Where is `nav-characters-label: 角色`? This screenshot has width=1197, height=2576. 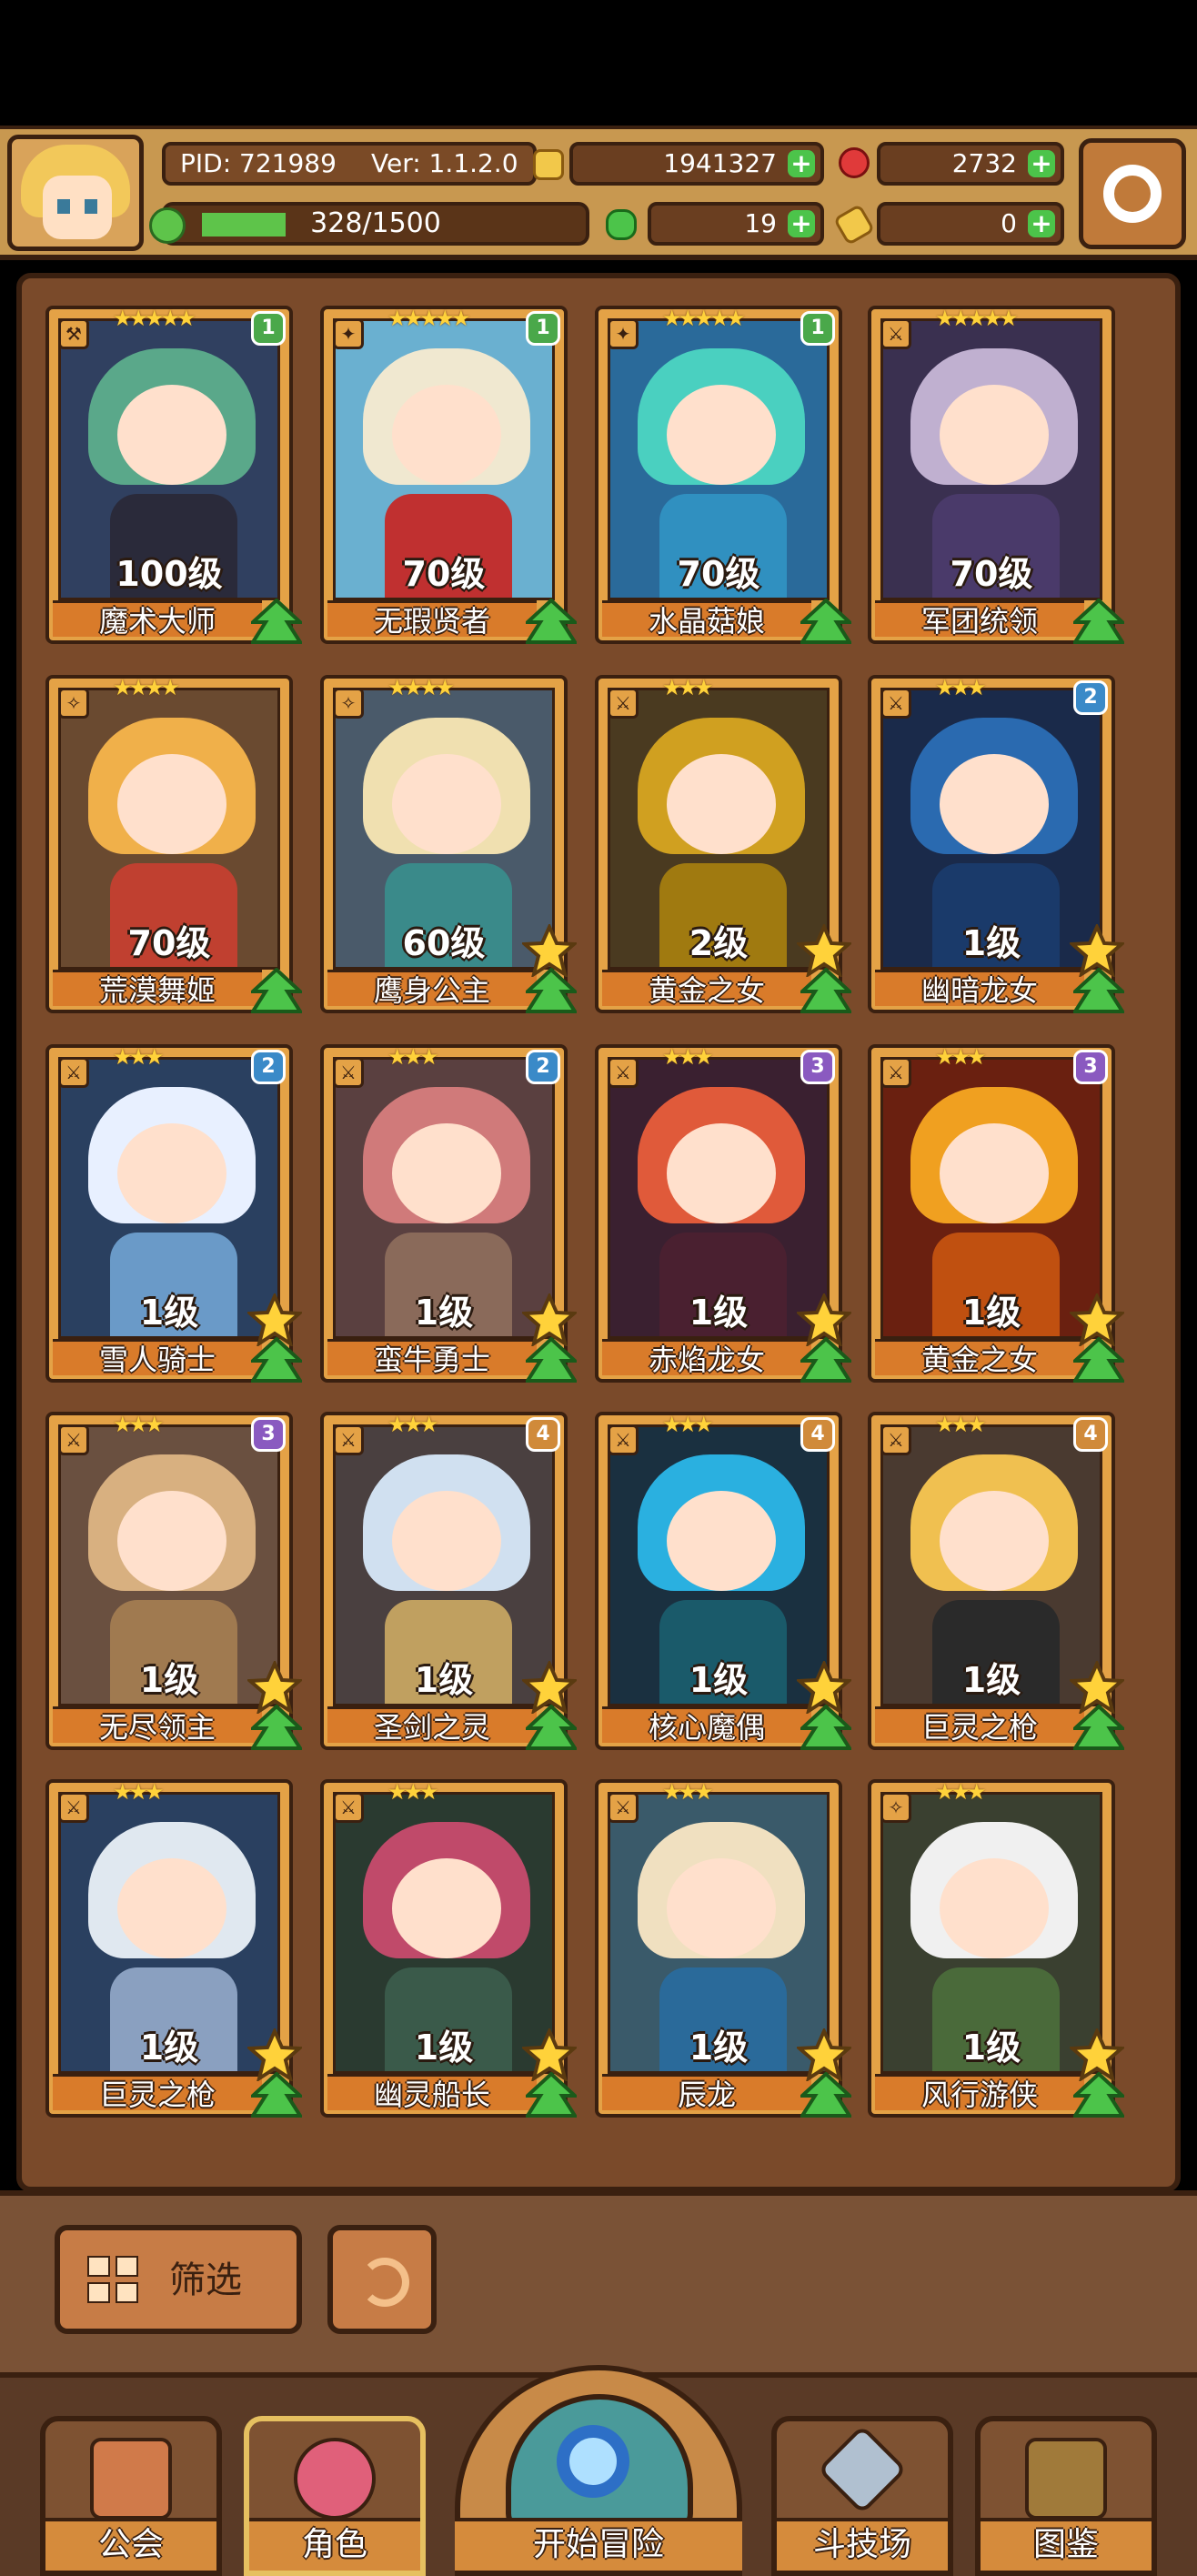
nav-characters-label: 角色 is located at coordinates (334, 2544).